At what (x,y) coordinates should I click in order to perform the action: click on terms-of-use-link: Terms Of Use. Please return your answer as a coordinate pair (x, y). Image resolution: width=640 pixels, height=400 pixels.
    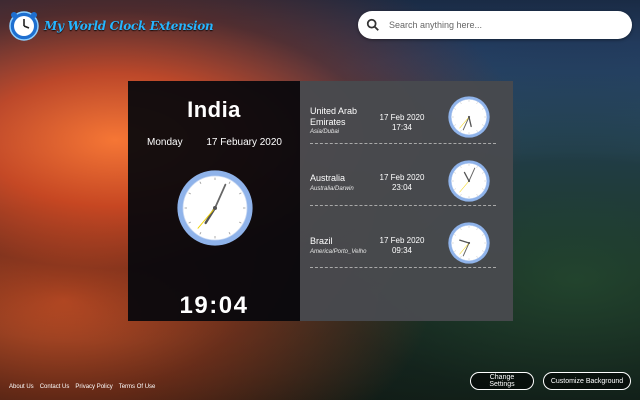
    Looking at the image, I should click on (137, 387).